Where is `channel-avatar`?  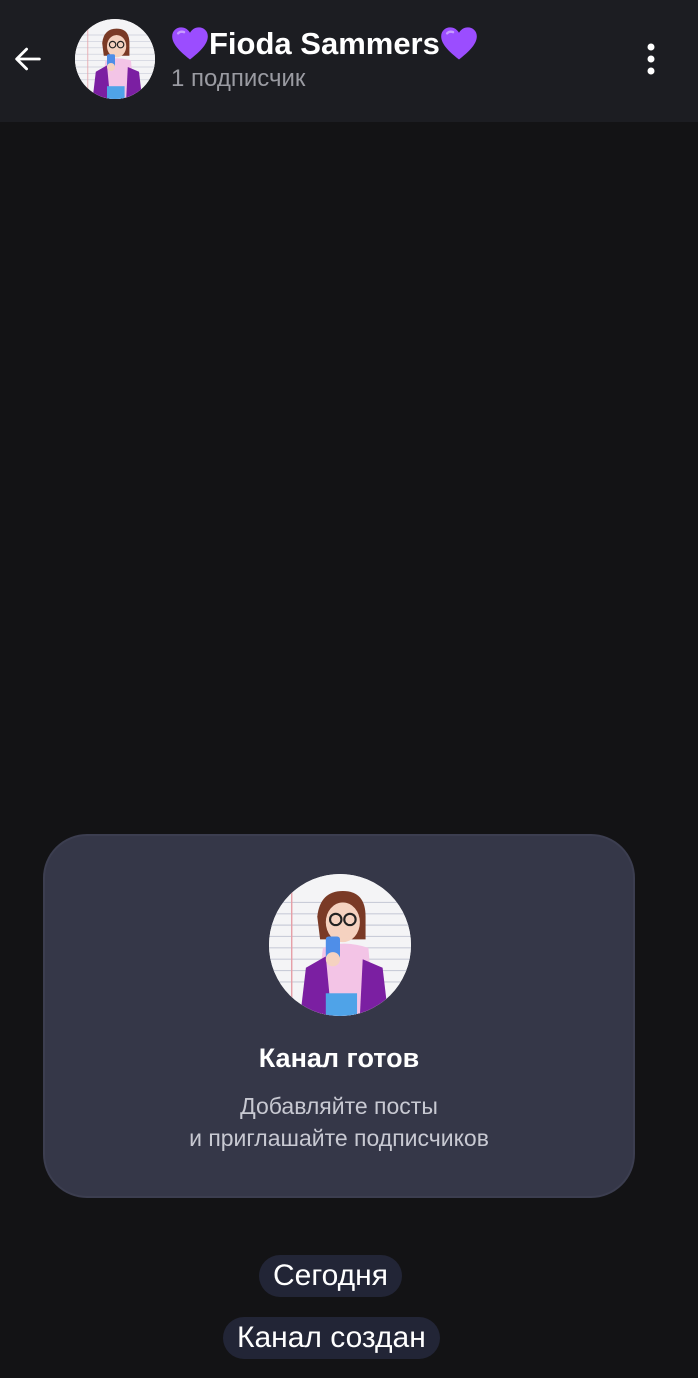 channel-avatar is located at coordinates (115, 59).